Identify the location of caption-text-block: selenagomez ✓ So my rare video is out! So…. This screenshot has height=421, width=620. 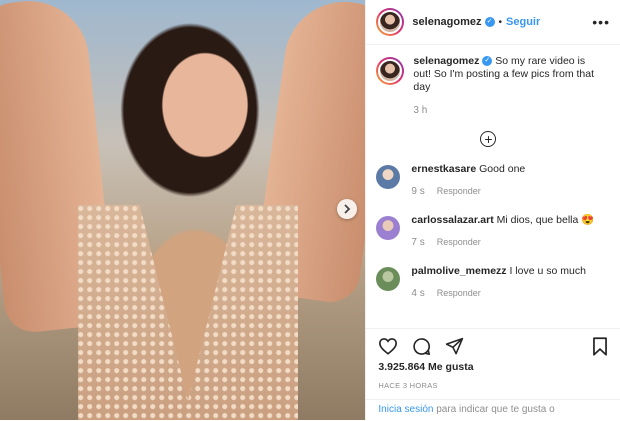
(508, 86).